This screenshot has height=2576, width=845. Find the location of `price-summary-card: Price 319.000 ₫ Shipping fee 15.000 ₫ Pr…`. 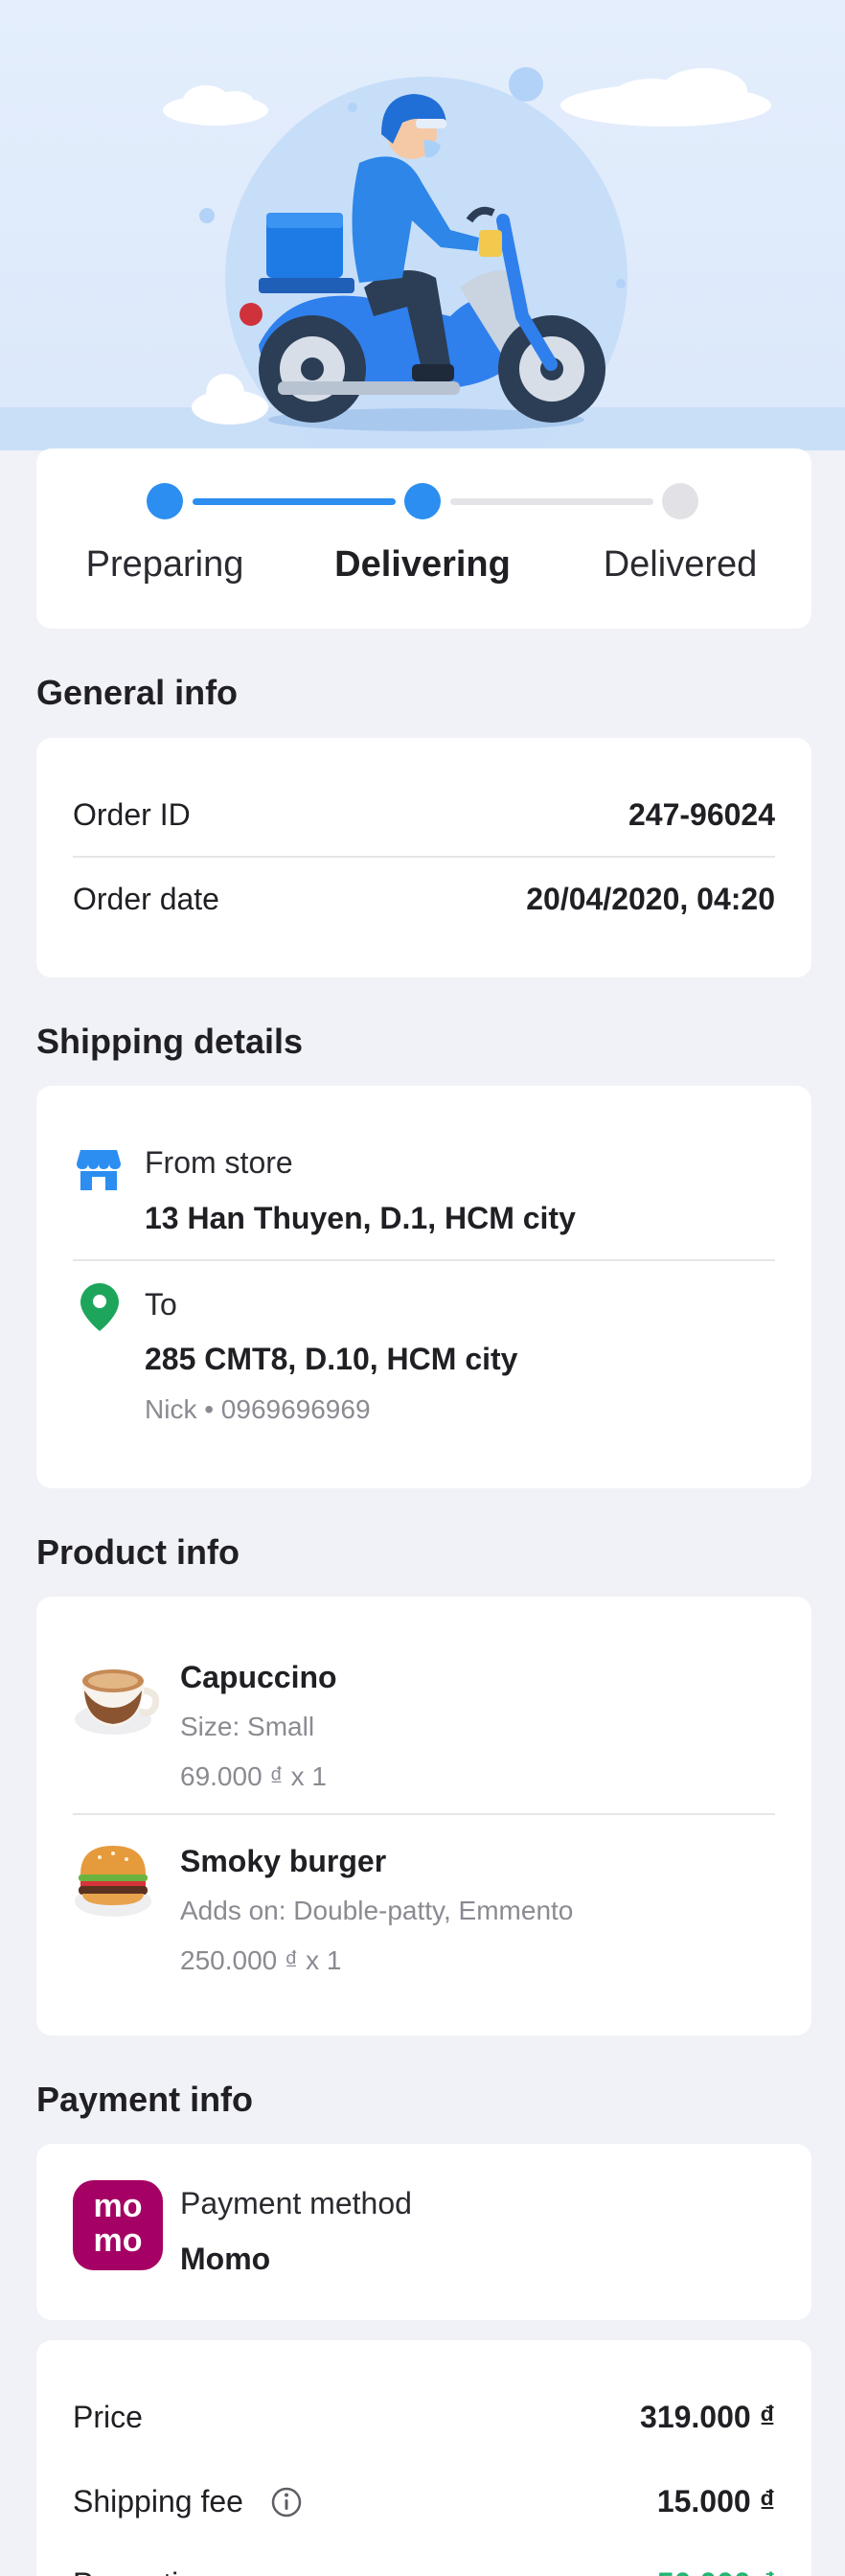

price-summary-card: Price 319.000 ₫ Shipping fee 15.000 ₫ Pr… is located at coordinates (423, 2458).